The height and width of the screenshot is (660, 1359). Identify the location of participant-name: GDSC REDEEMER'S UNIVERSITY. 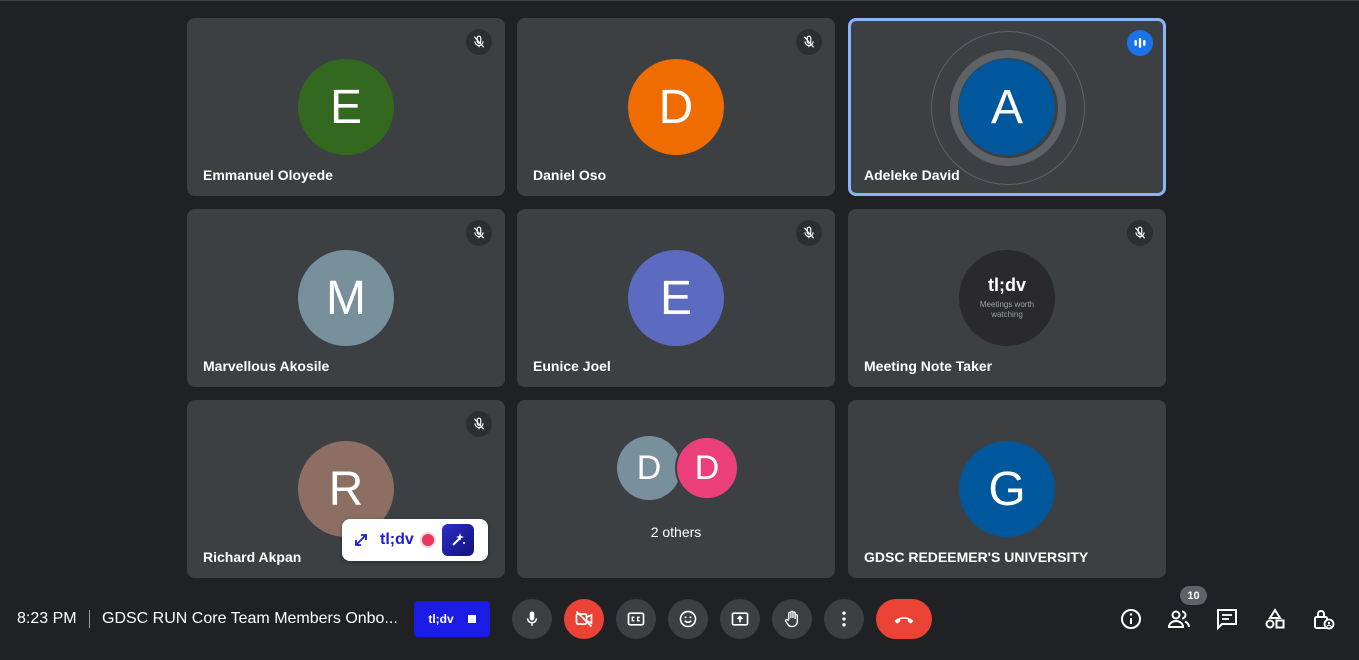
(976, 557).